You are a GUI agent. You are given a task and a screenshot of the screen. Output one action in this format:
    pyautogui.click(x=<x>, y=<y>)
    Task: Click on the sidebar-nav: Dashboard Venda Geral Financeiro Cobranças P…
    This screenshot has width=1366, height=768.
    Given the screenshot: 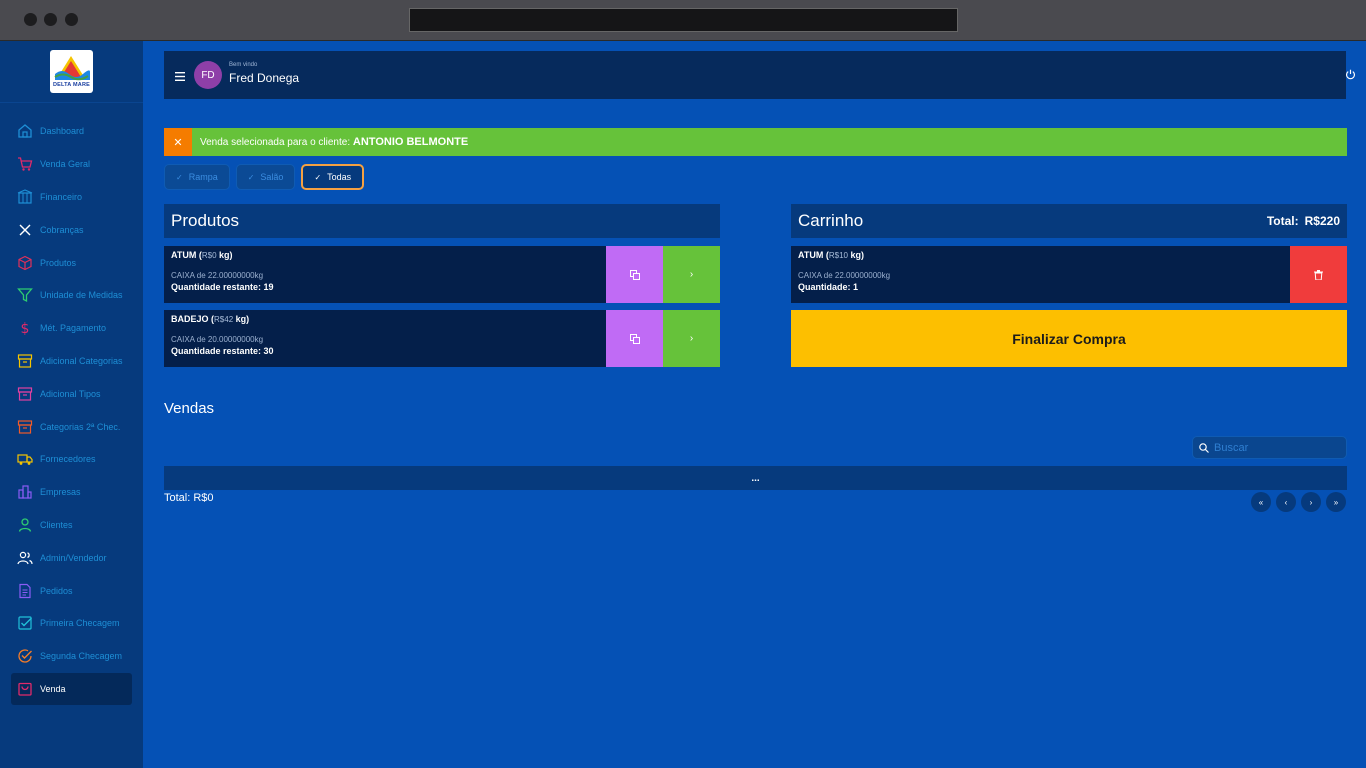 What is the action you would take?
    pyautogui.click(x=71, y=404)
    